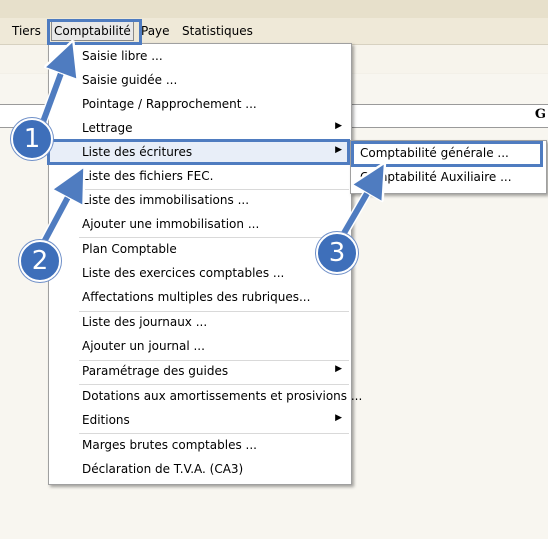 This screenshot has height=539, width=548. I want to click on callout-3: 3, so click(337, 253).